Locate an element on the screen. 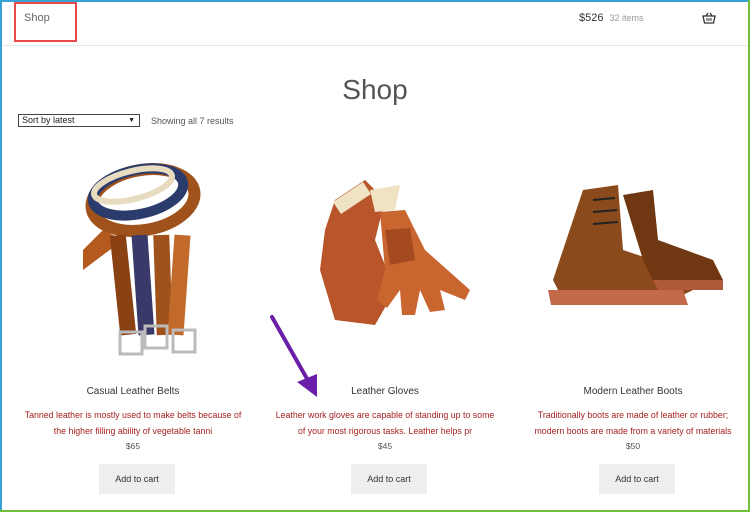 This screenshot has height=512, width=750. product-price: $50 is located at coordinates (633, 446).